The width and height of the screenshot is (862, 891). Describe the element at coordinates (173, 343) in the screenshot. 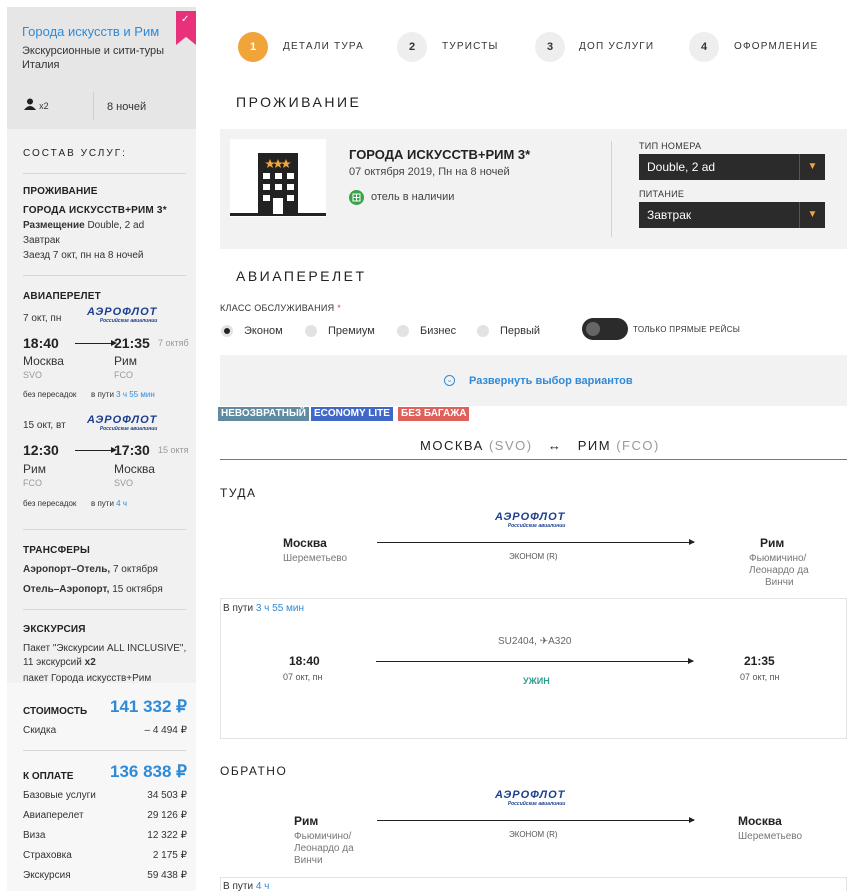

I see `outbound-arr-date: 7 октяб` at that location.